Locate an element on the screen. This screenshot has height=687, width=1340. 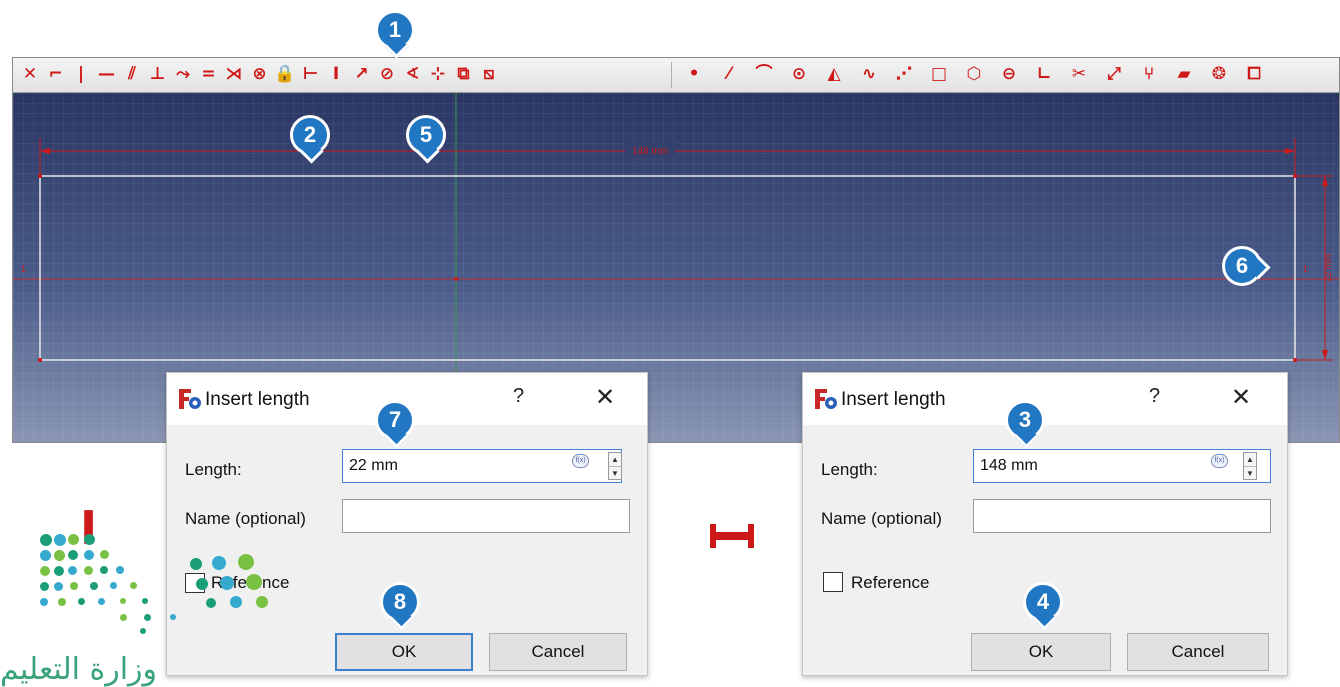
constrain-lock-icon: 🔒 is located at coordinates (285, 74).